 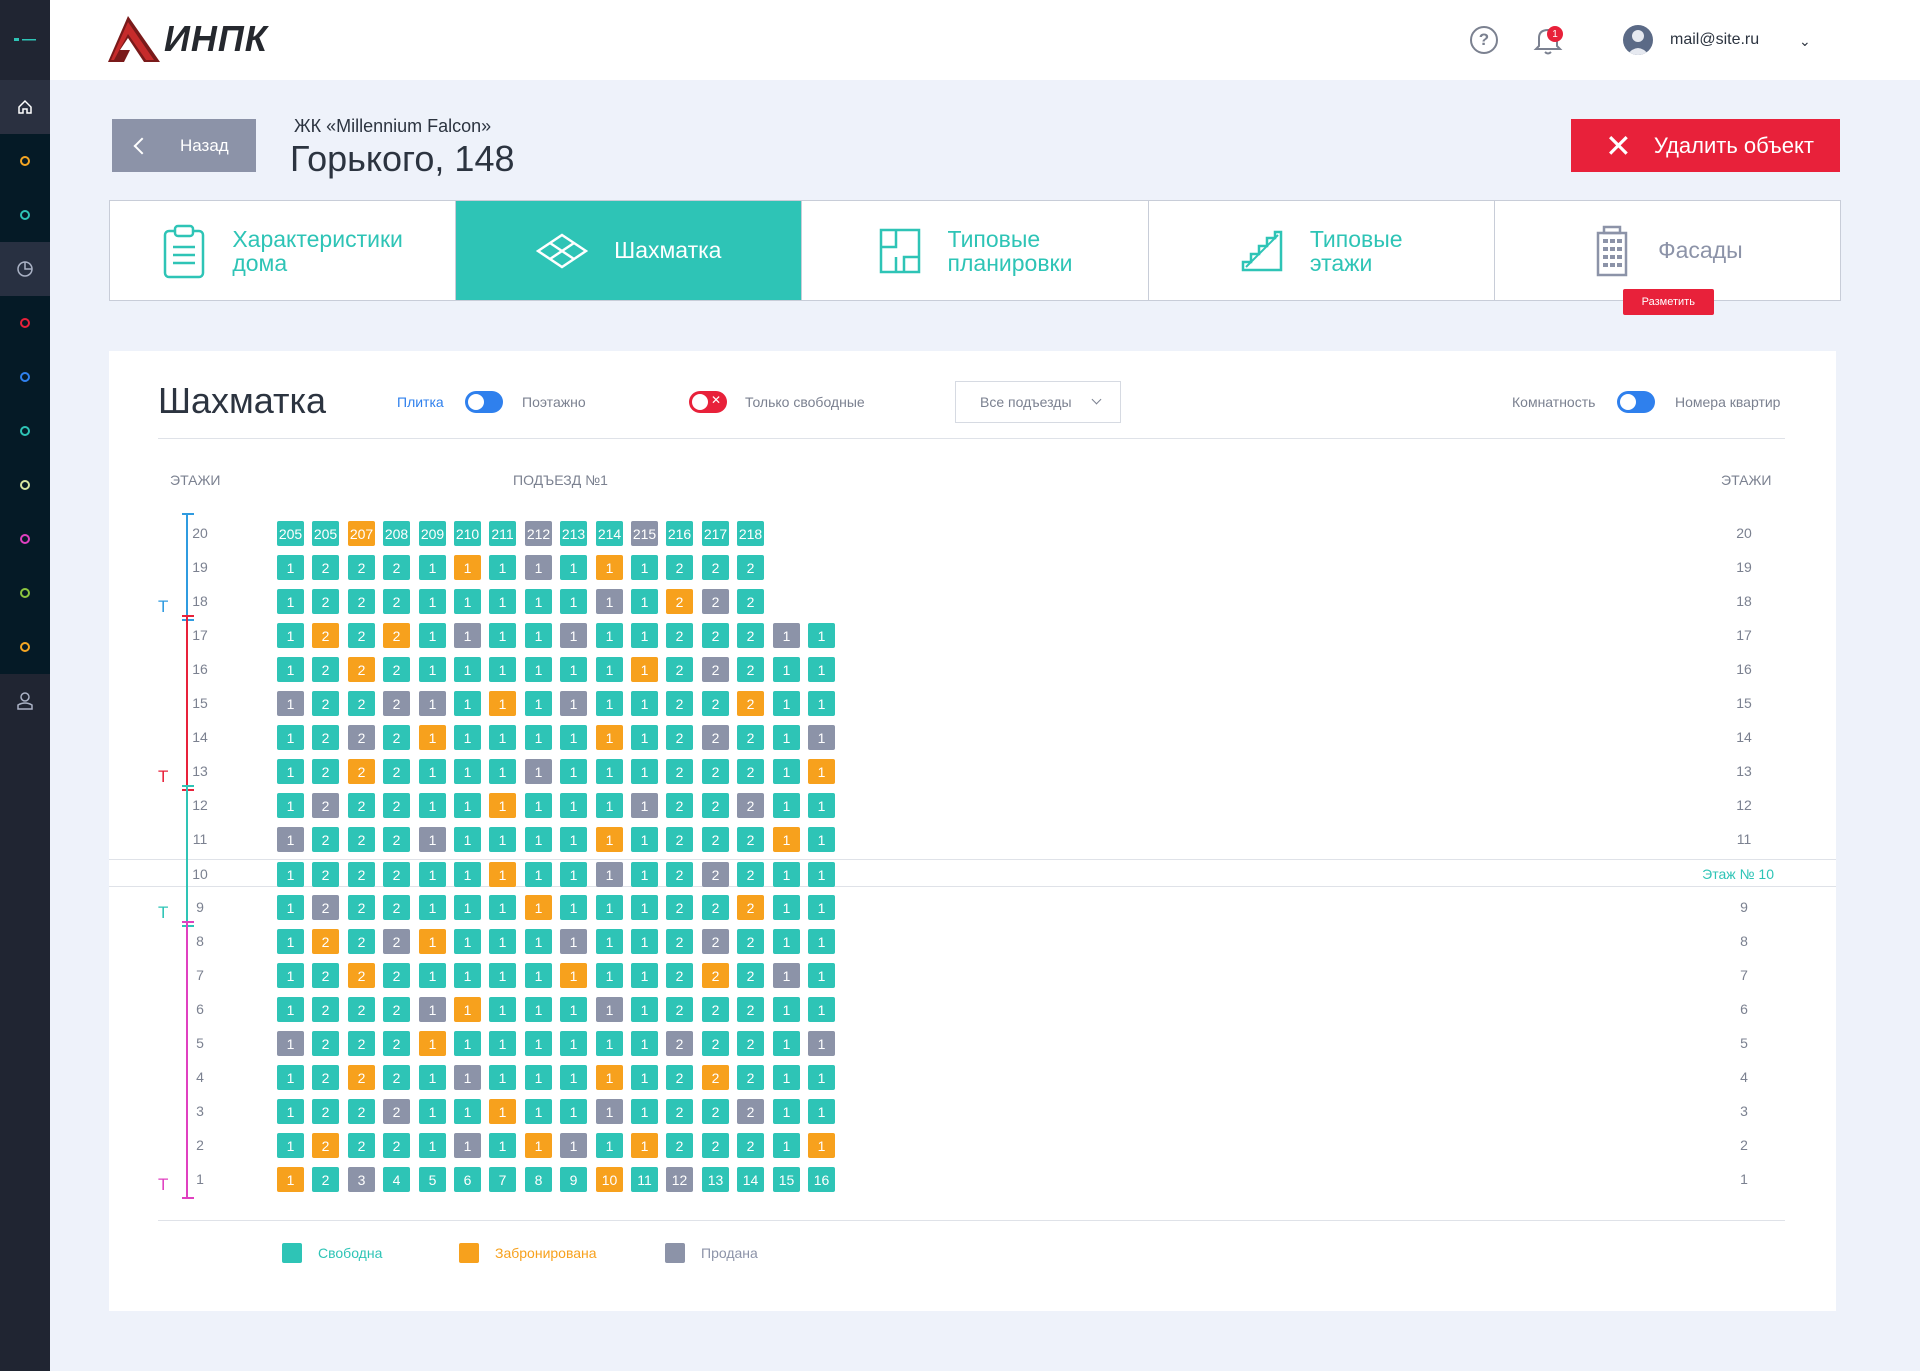 I want to click on tab-facades: Фасады Разметить, so click(x=1667, y=258).